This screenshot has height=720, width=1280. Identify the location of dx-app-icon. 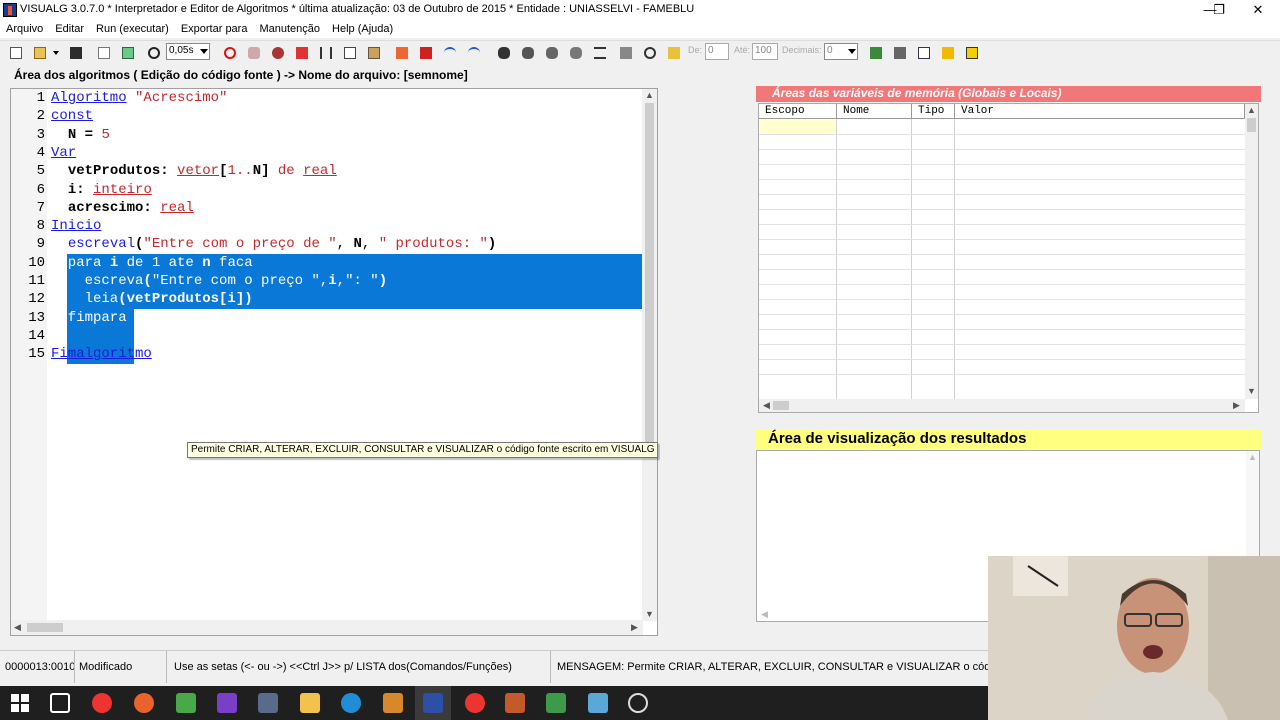
(102, 703).